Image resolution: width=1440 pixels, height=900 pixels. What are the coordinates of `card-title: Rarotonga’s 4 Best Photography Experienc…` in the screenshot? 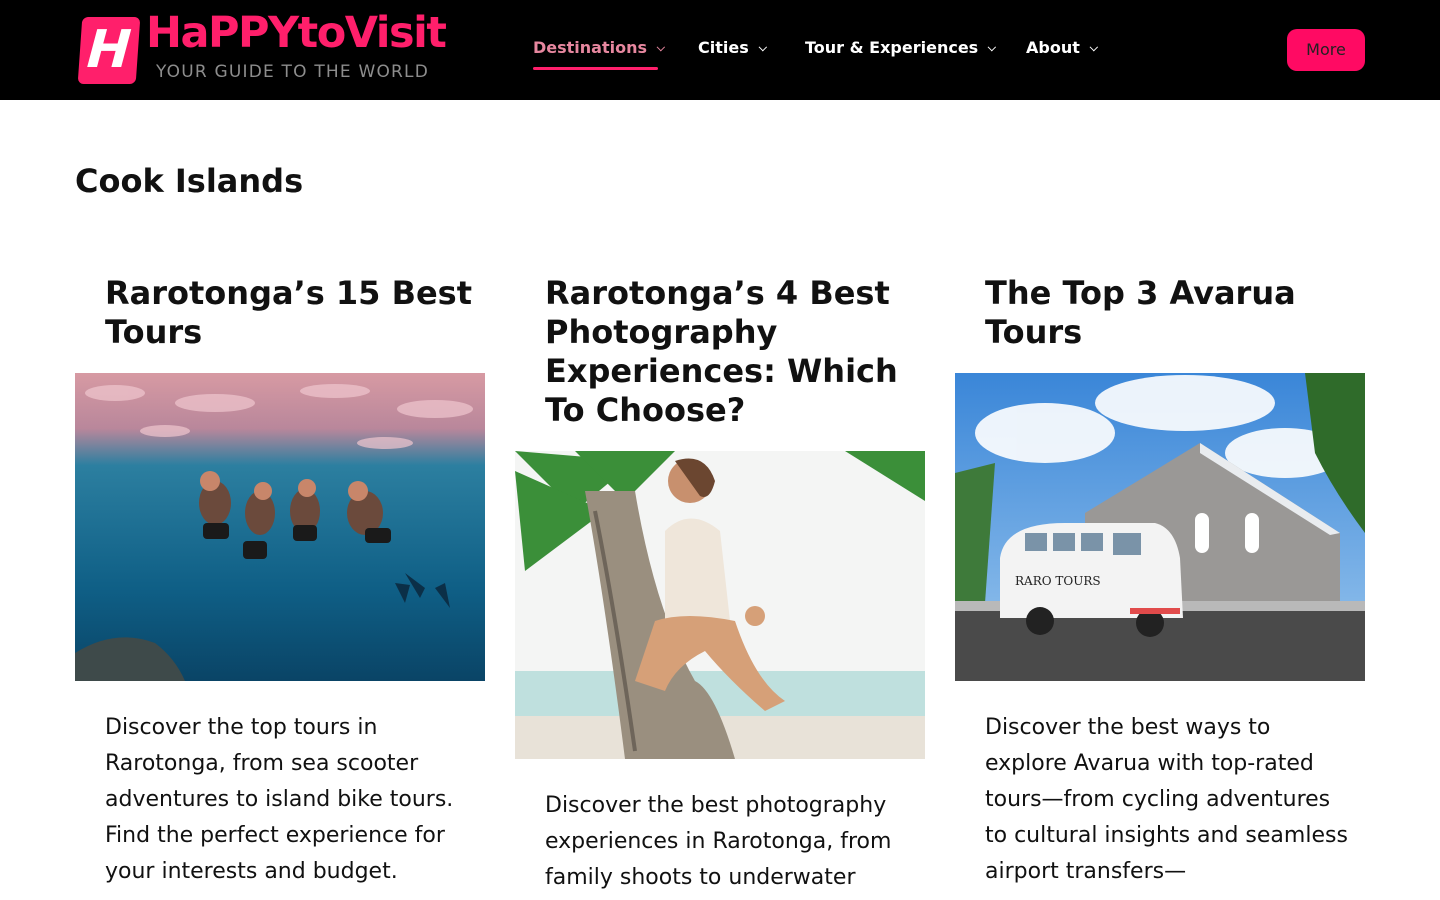 It's located at (730, 352).